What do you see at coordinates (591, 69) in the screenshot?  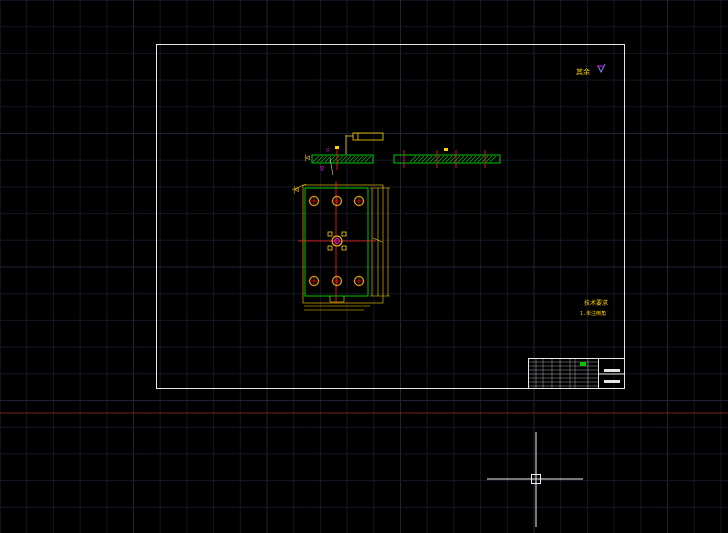 I see `roughness-note-corner: 其余` at bounding box center [591, 69].